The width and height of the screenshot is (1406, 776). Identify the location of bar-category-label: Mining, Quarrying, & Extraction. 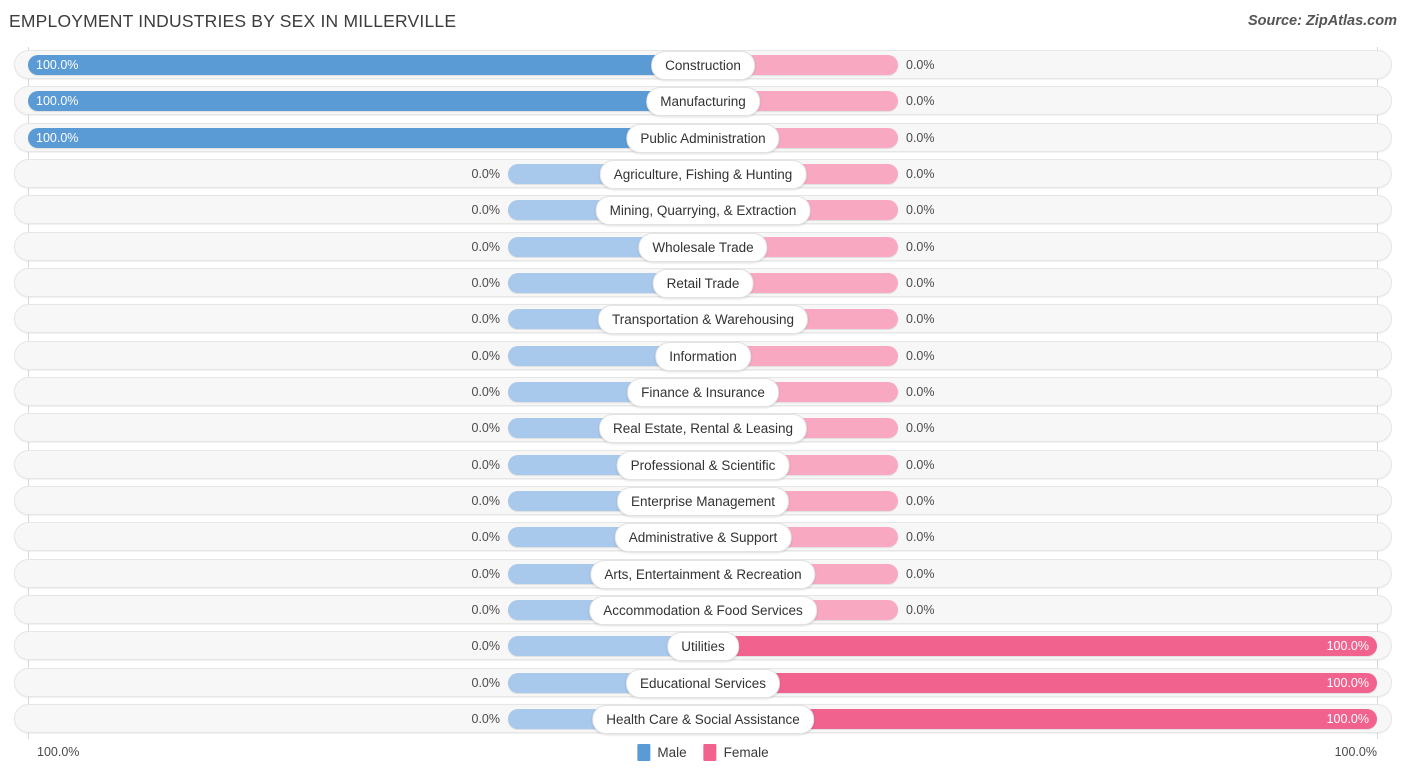
(703, 211).